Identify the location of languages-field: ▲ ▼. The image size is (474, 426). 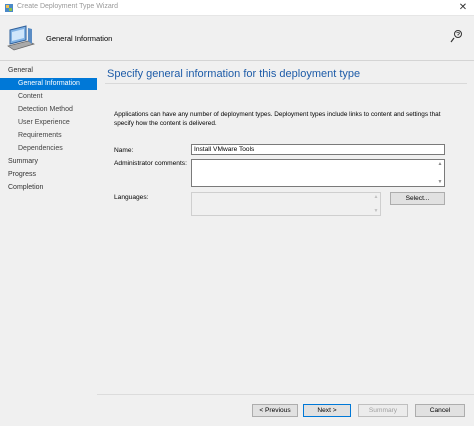
(286, 204).